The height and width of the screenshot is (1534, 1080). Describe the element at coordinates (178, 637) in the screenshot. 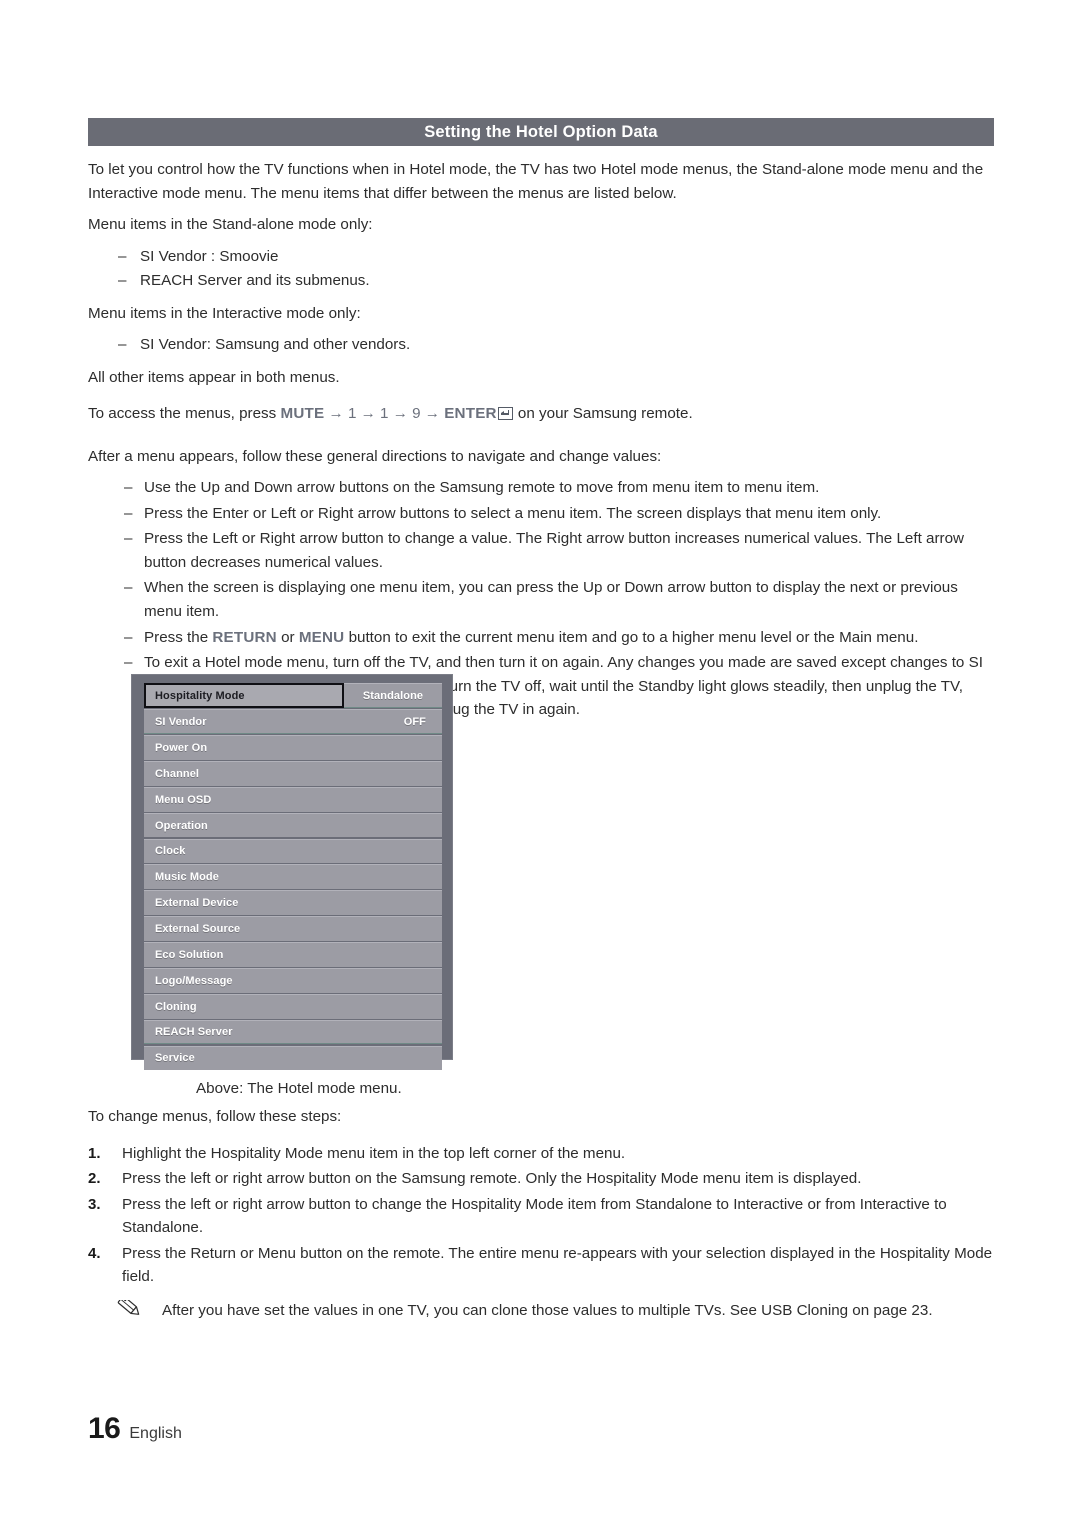

I see `return-pre: Press the` at that location.